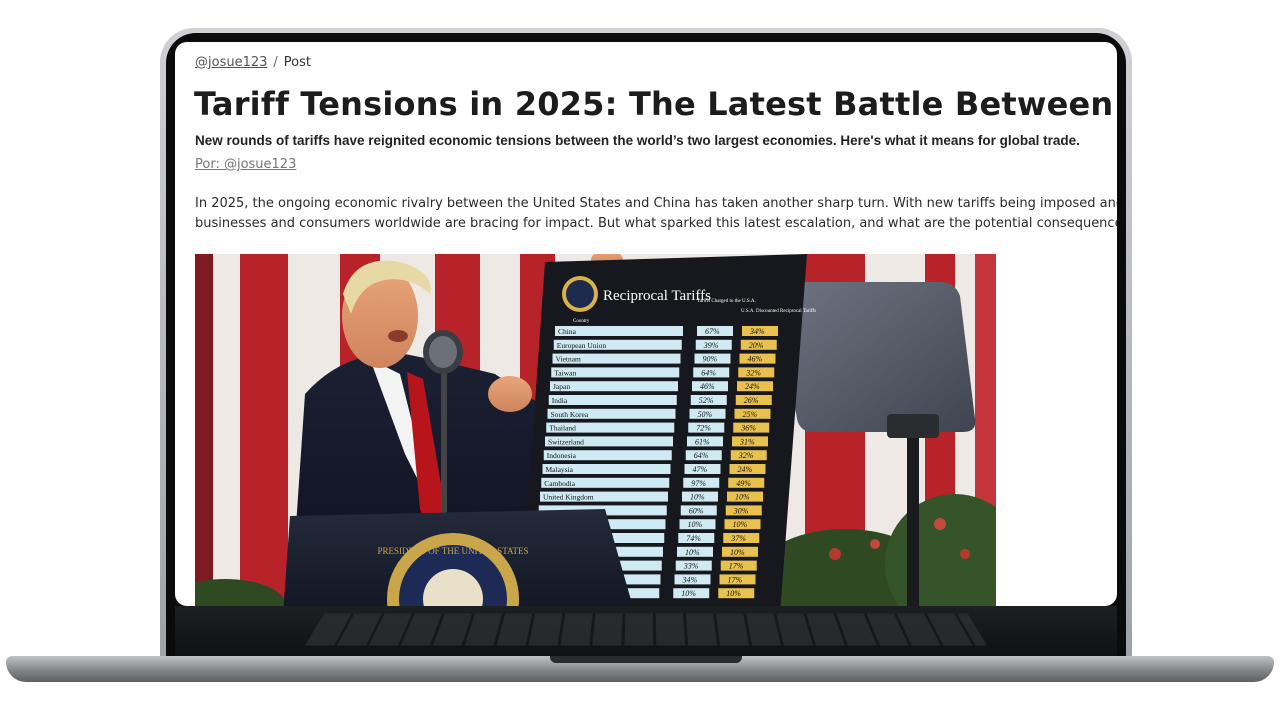 The height and width of the screenshot is (720, 1280). What do you see at coordinates (700, 469) in the screenshot?
I see `row-charged: 47%` at bounding box center [700, 469].